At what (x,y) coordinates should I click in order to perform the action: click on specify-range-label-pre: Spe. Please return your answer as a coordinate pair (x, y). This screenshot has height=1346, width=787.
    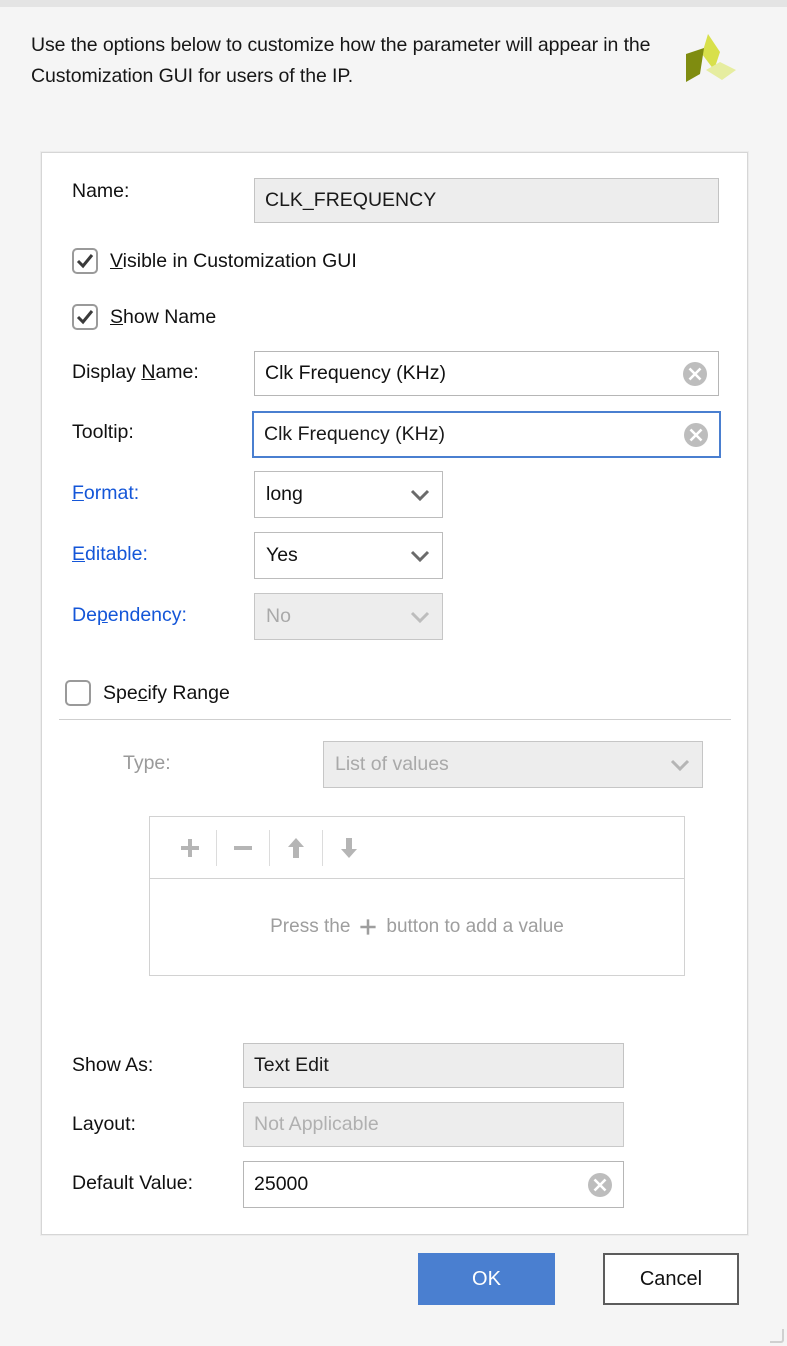
    Looking at the image, I should click on (120, 692).